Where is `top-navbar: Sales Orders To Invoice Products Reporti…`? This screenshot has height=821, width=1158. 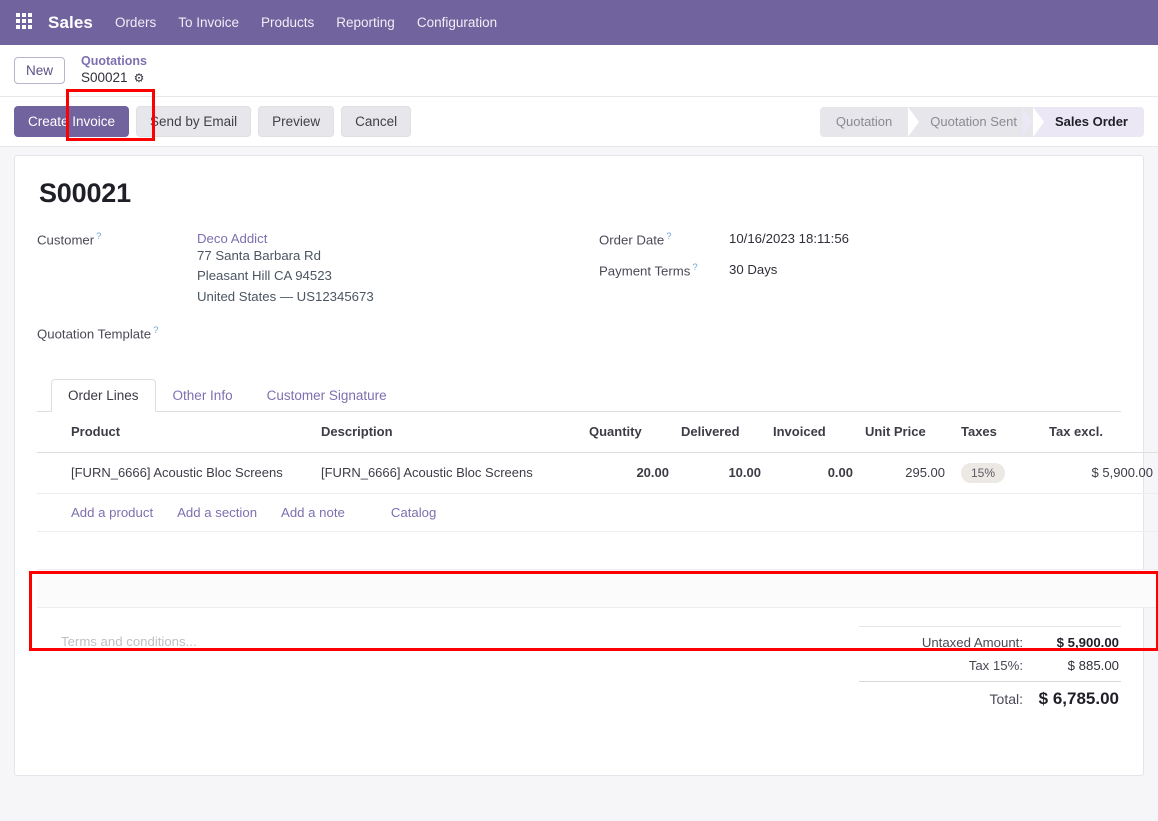
top-navbar: Sales Orders To Invoice Products Reporti… is located at coordinates (579, 22).